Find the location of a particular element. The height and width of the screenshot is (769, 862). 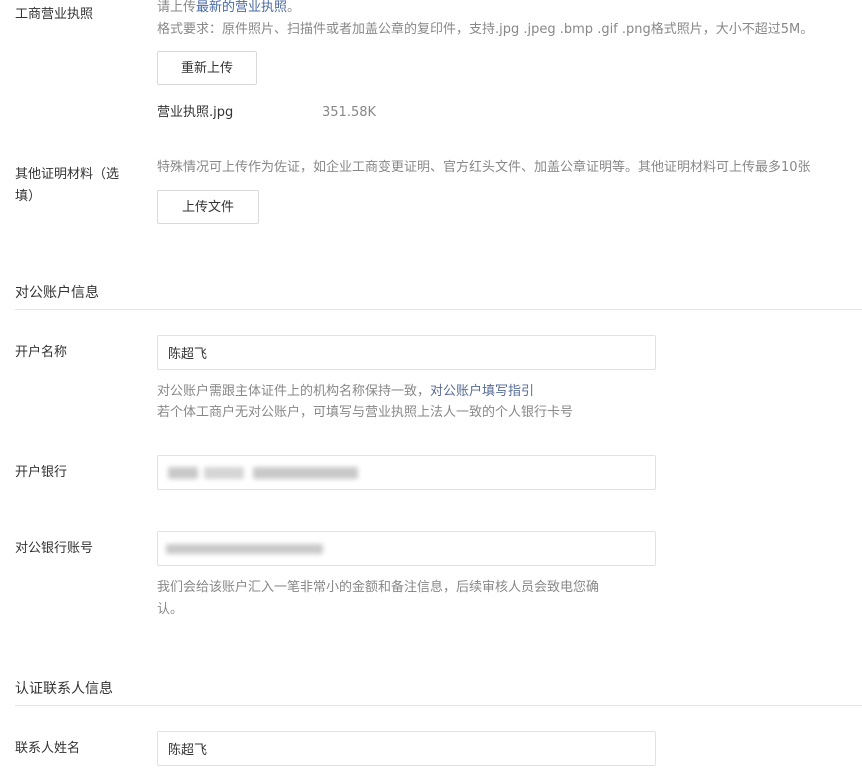

account-number-hint-line2: 认。 is located at coordinates (170, 609).